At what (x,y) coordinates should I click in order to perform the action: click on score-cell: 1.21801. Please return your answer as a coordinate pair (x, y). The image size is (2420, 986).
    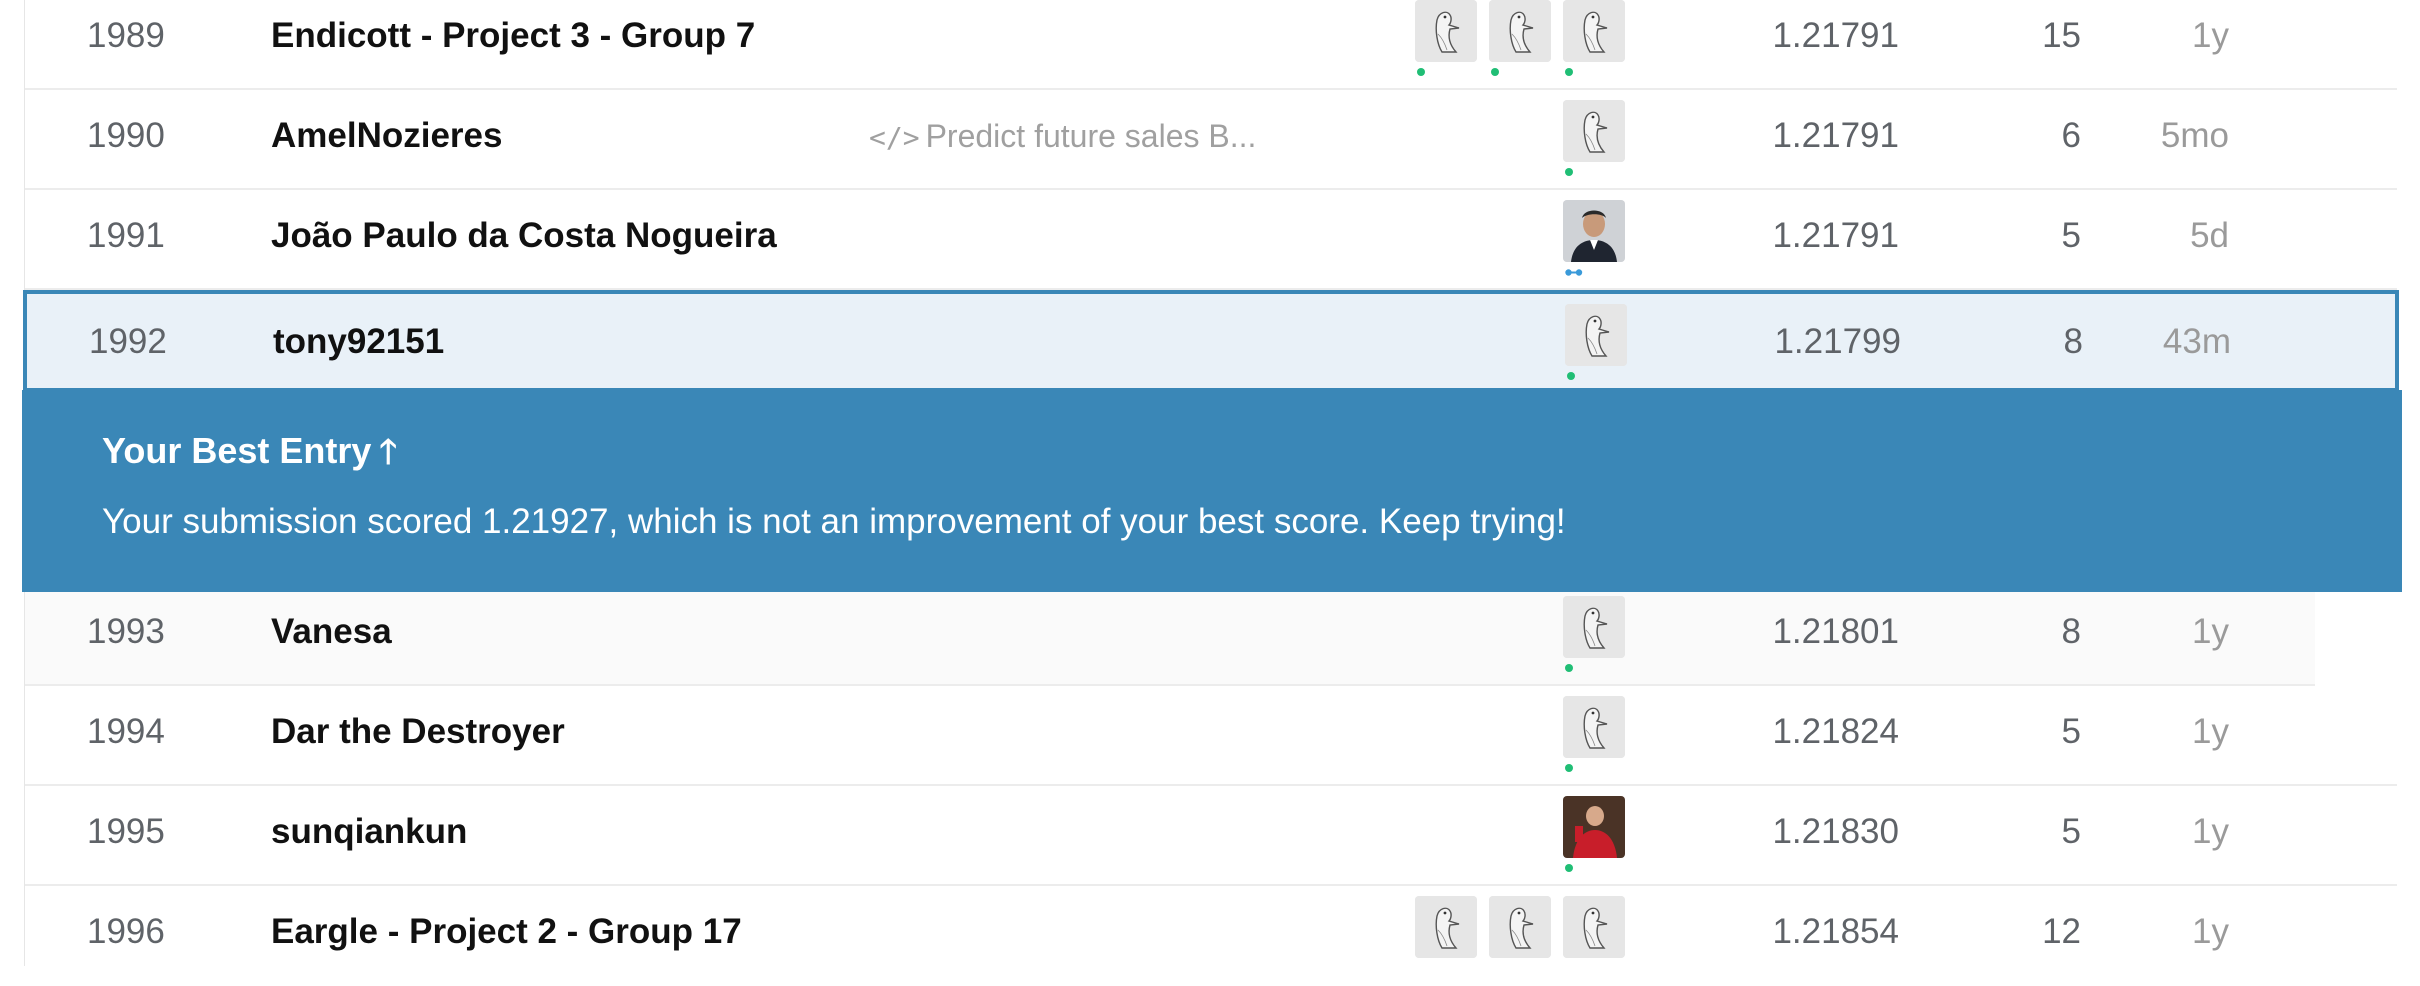
    Looking at the image, I should click on (1835, 631).